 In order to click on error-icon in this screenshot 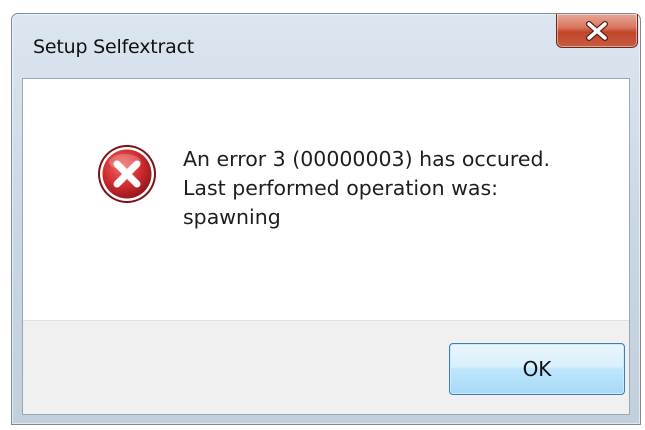, I will do `click(127, 174)`.